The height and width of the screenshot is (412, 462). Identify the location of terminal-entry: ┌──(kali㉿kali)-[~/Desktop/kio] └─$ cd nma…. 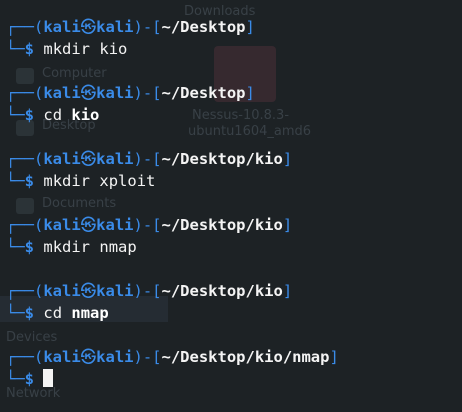
(172, 313).